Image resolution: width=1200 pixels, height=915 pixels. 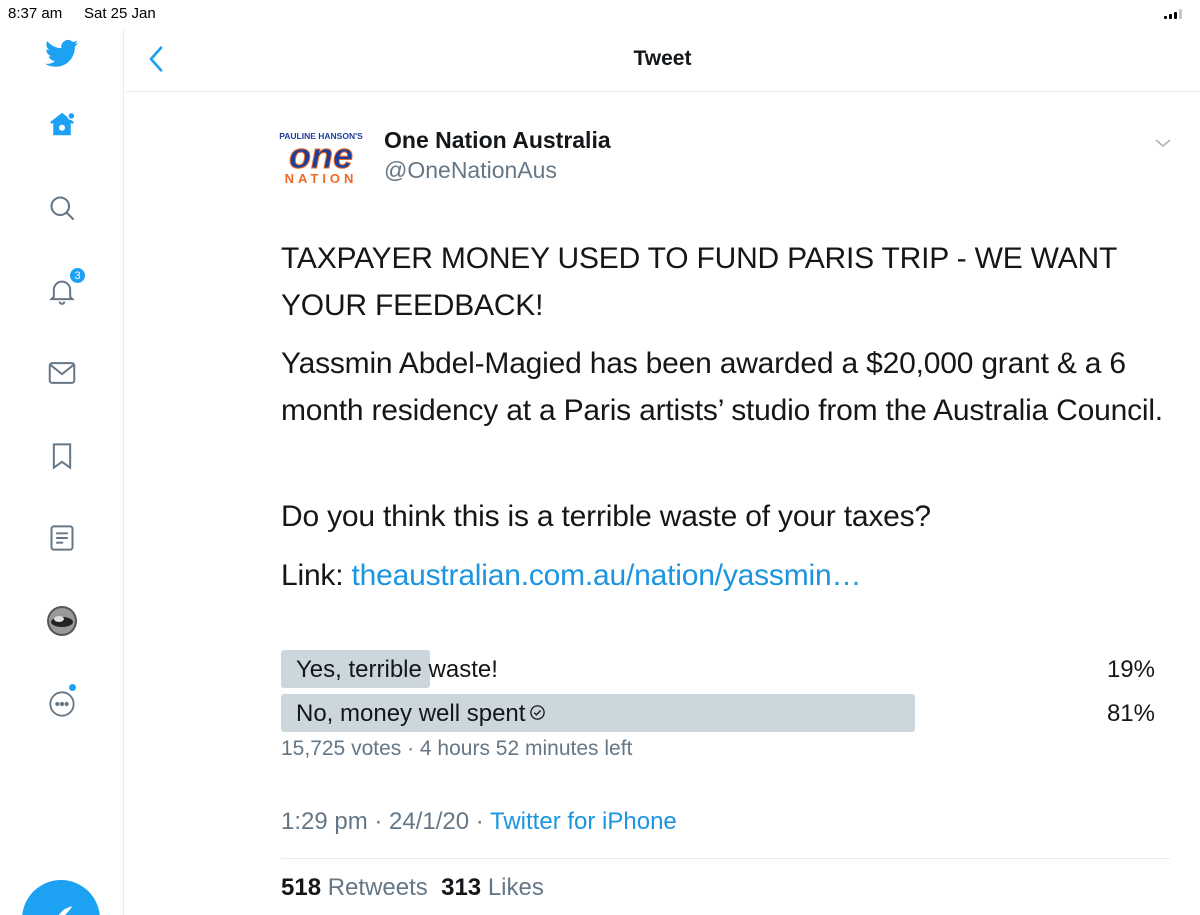 What do you see at coordinates (725, 858) in the screenshot?
I see `divider` at bounding box center [725, 858].